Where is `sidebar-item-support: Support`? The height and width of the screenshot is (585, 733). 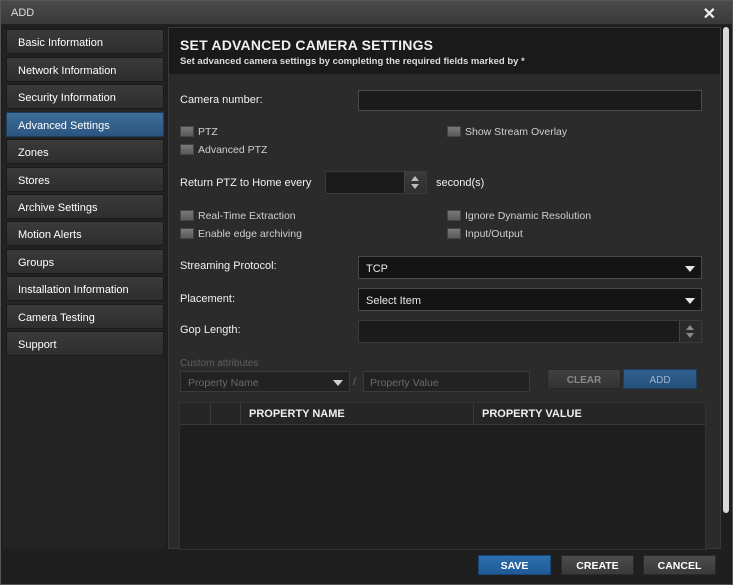 sidebar-item-support: Support is located at coordinates (85, 343).